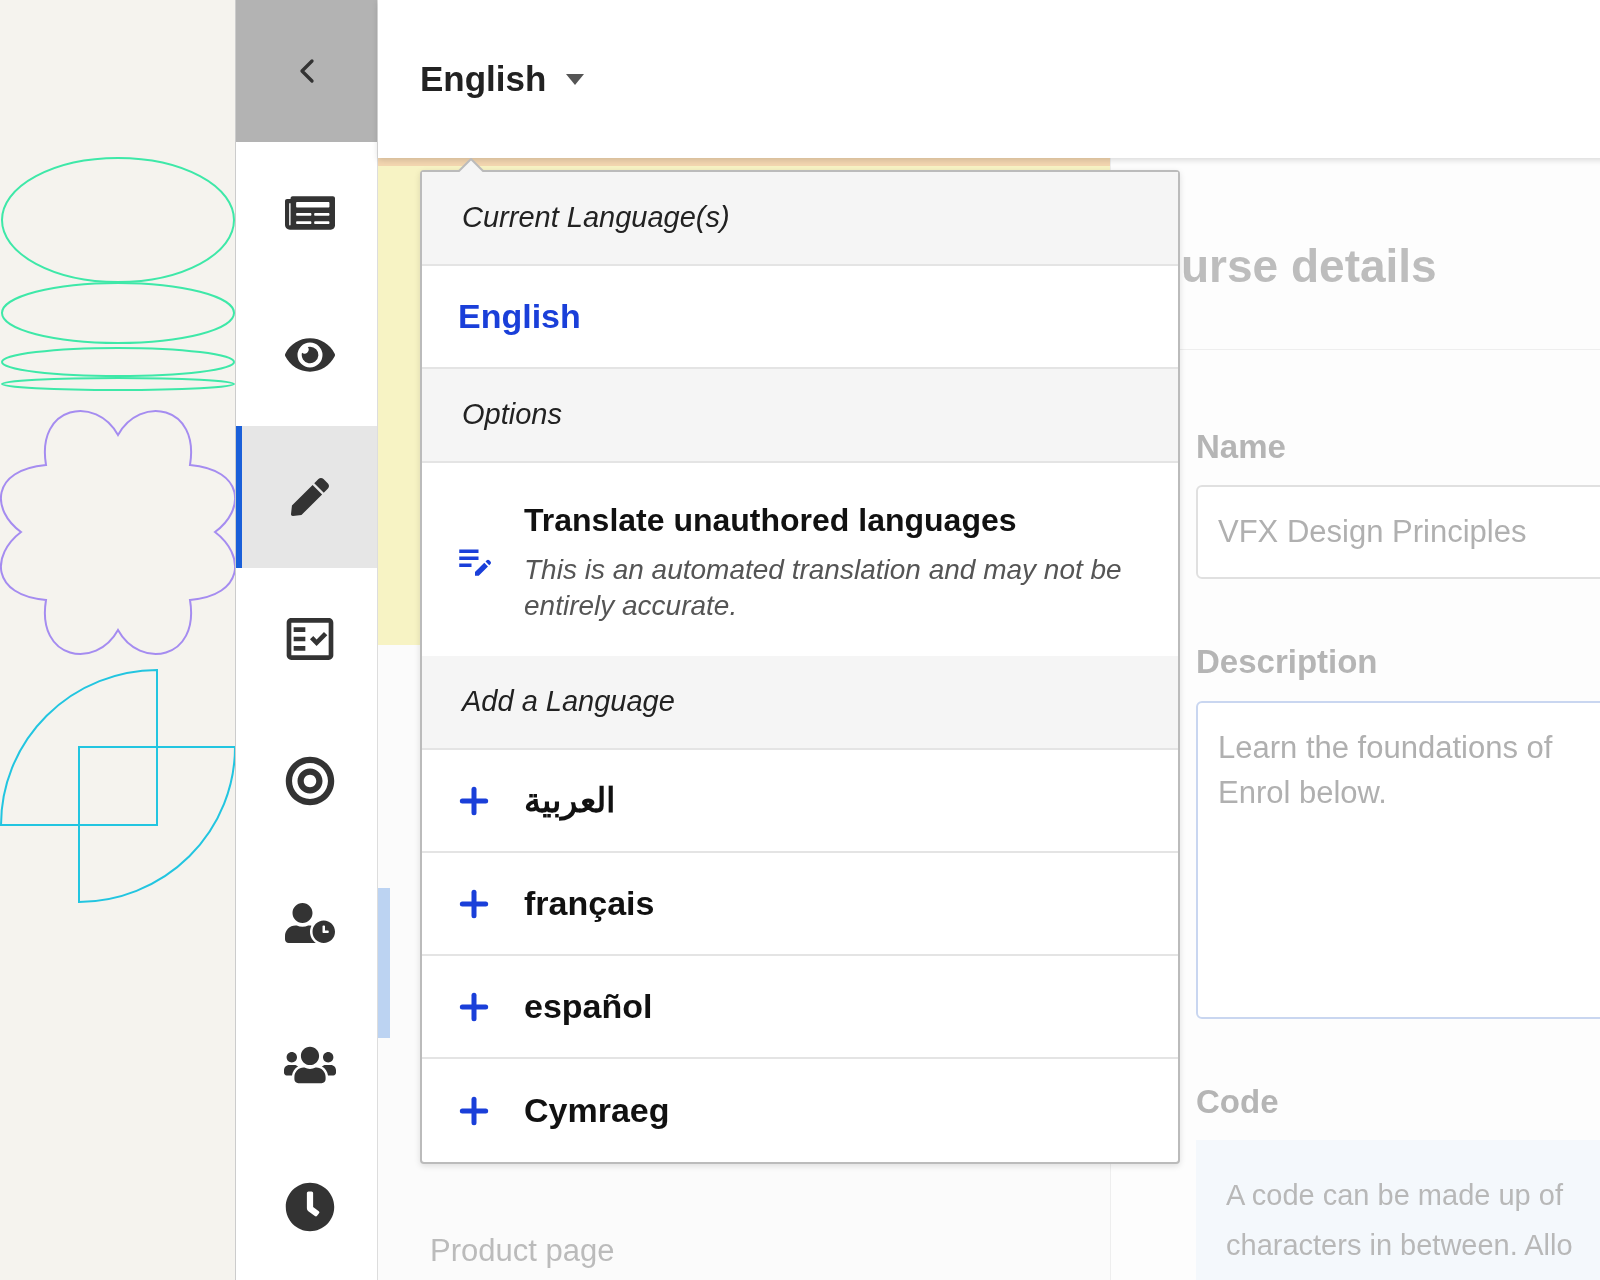 Image resolution: width=1600 pixels, height=1280 pixels. I want to click on option-description: This is an automated translation and may not be entirely accurate., so click(823, 587).